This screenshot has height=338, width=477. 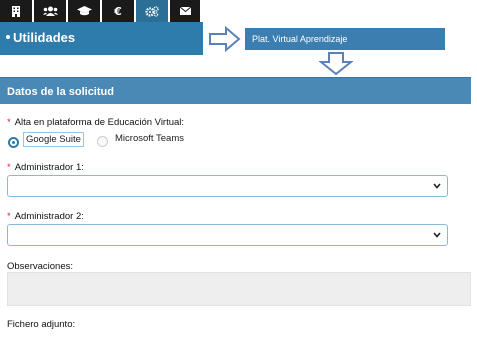 I want to click on euro-icon: €, so click(x=118, y=11).